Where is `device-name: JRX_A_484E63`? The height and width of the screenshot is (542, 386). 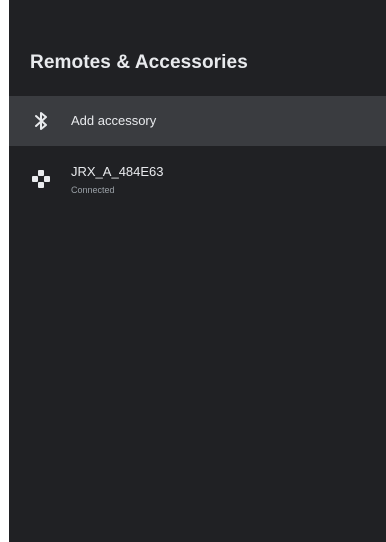 device-name: JRX_A_484E63 is located at coordinates (117, 171).